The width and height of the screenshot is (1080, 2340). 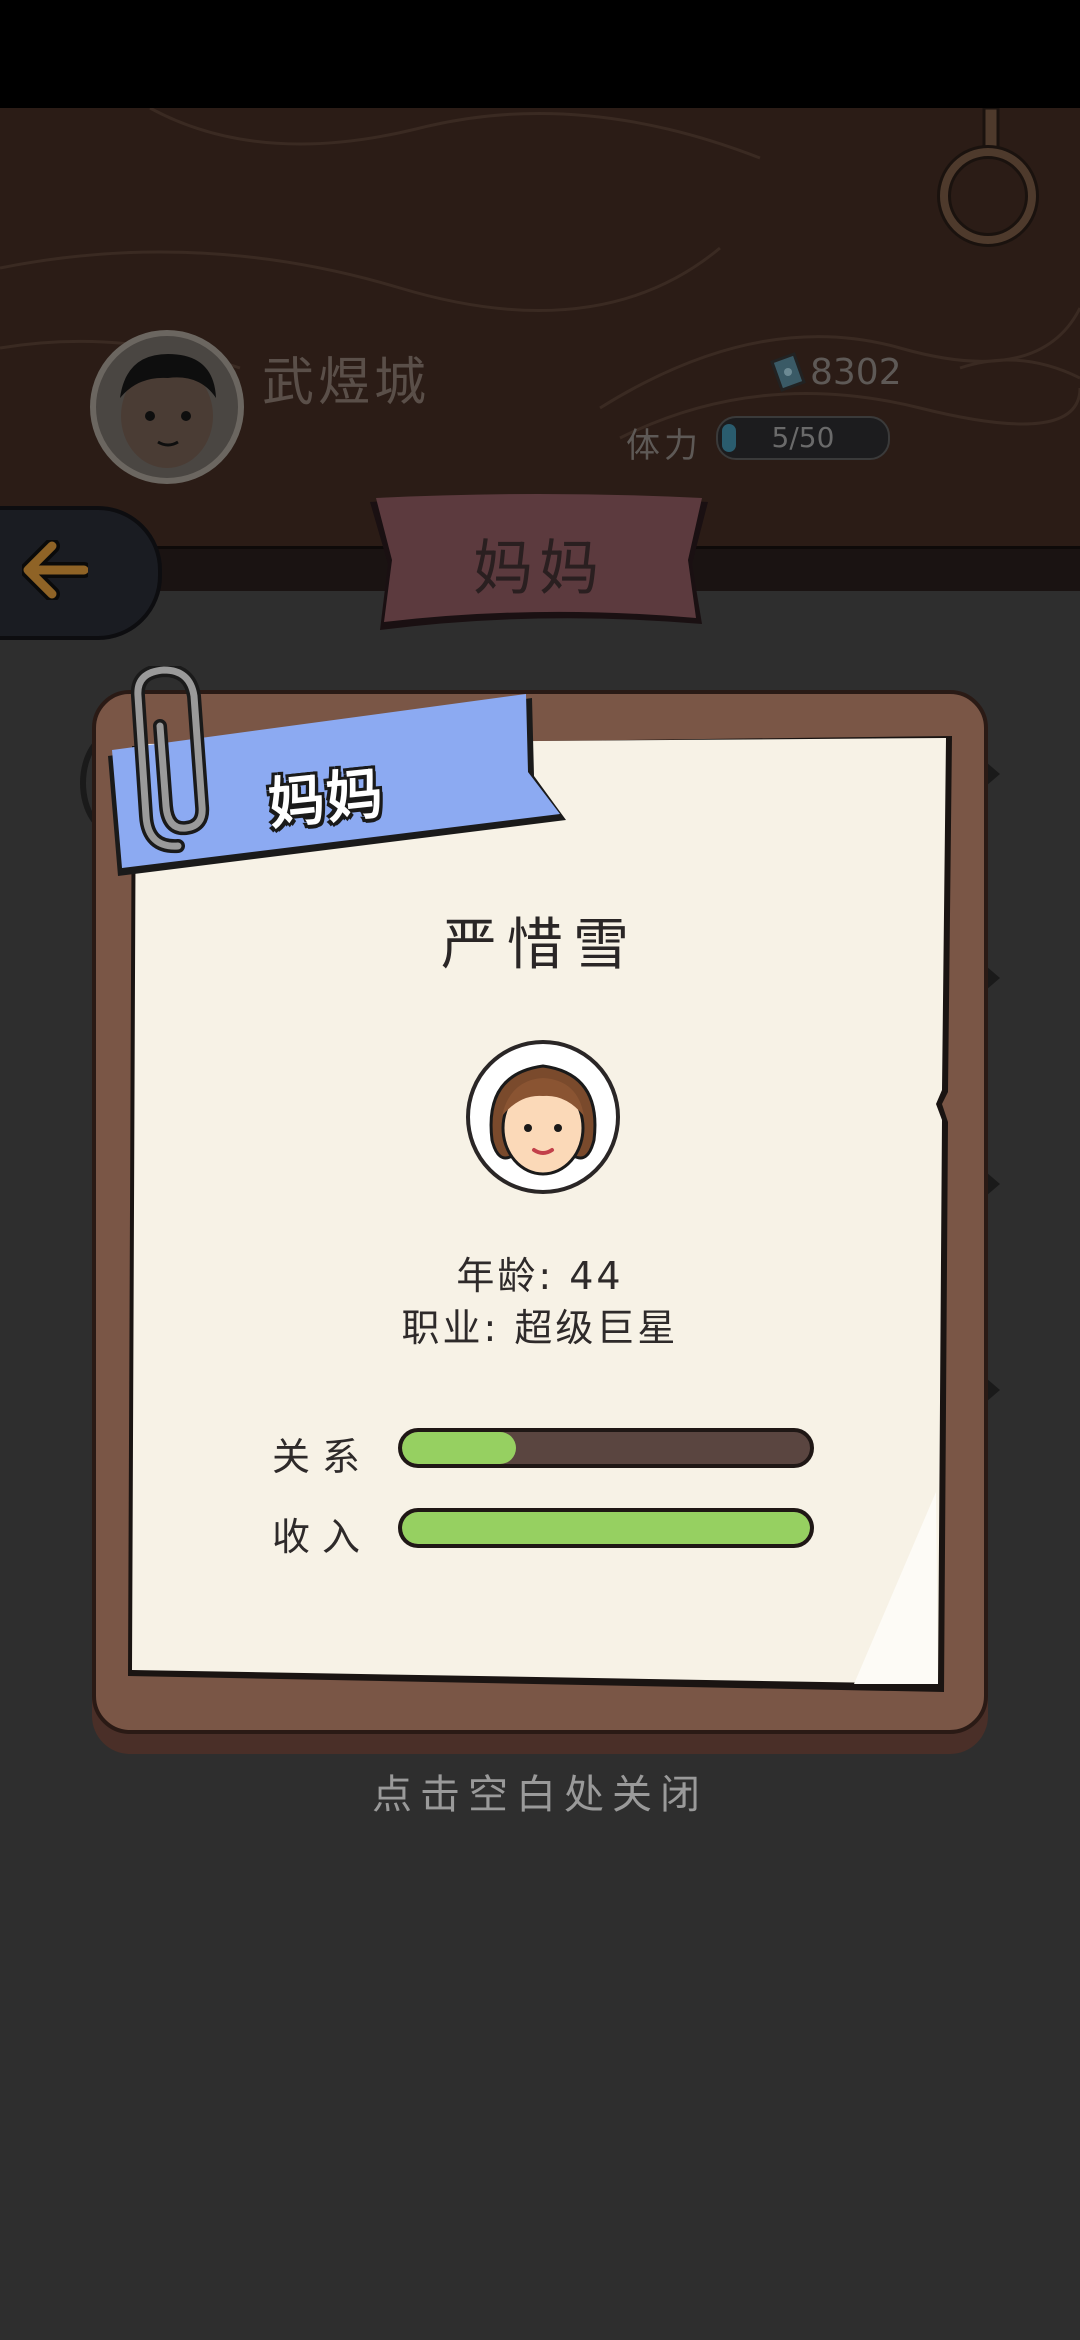 I want to click on money-icon, so click(x=788, y=372).